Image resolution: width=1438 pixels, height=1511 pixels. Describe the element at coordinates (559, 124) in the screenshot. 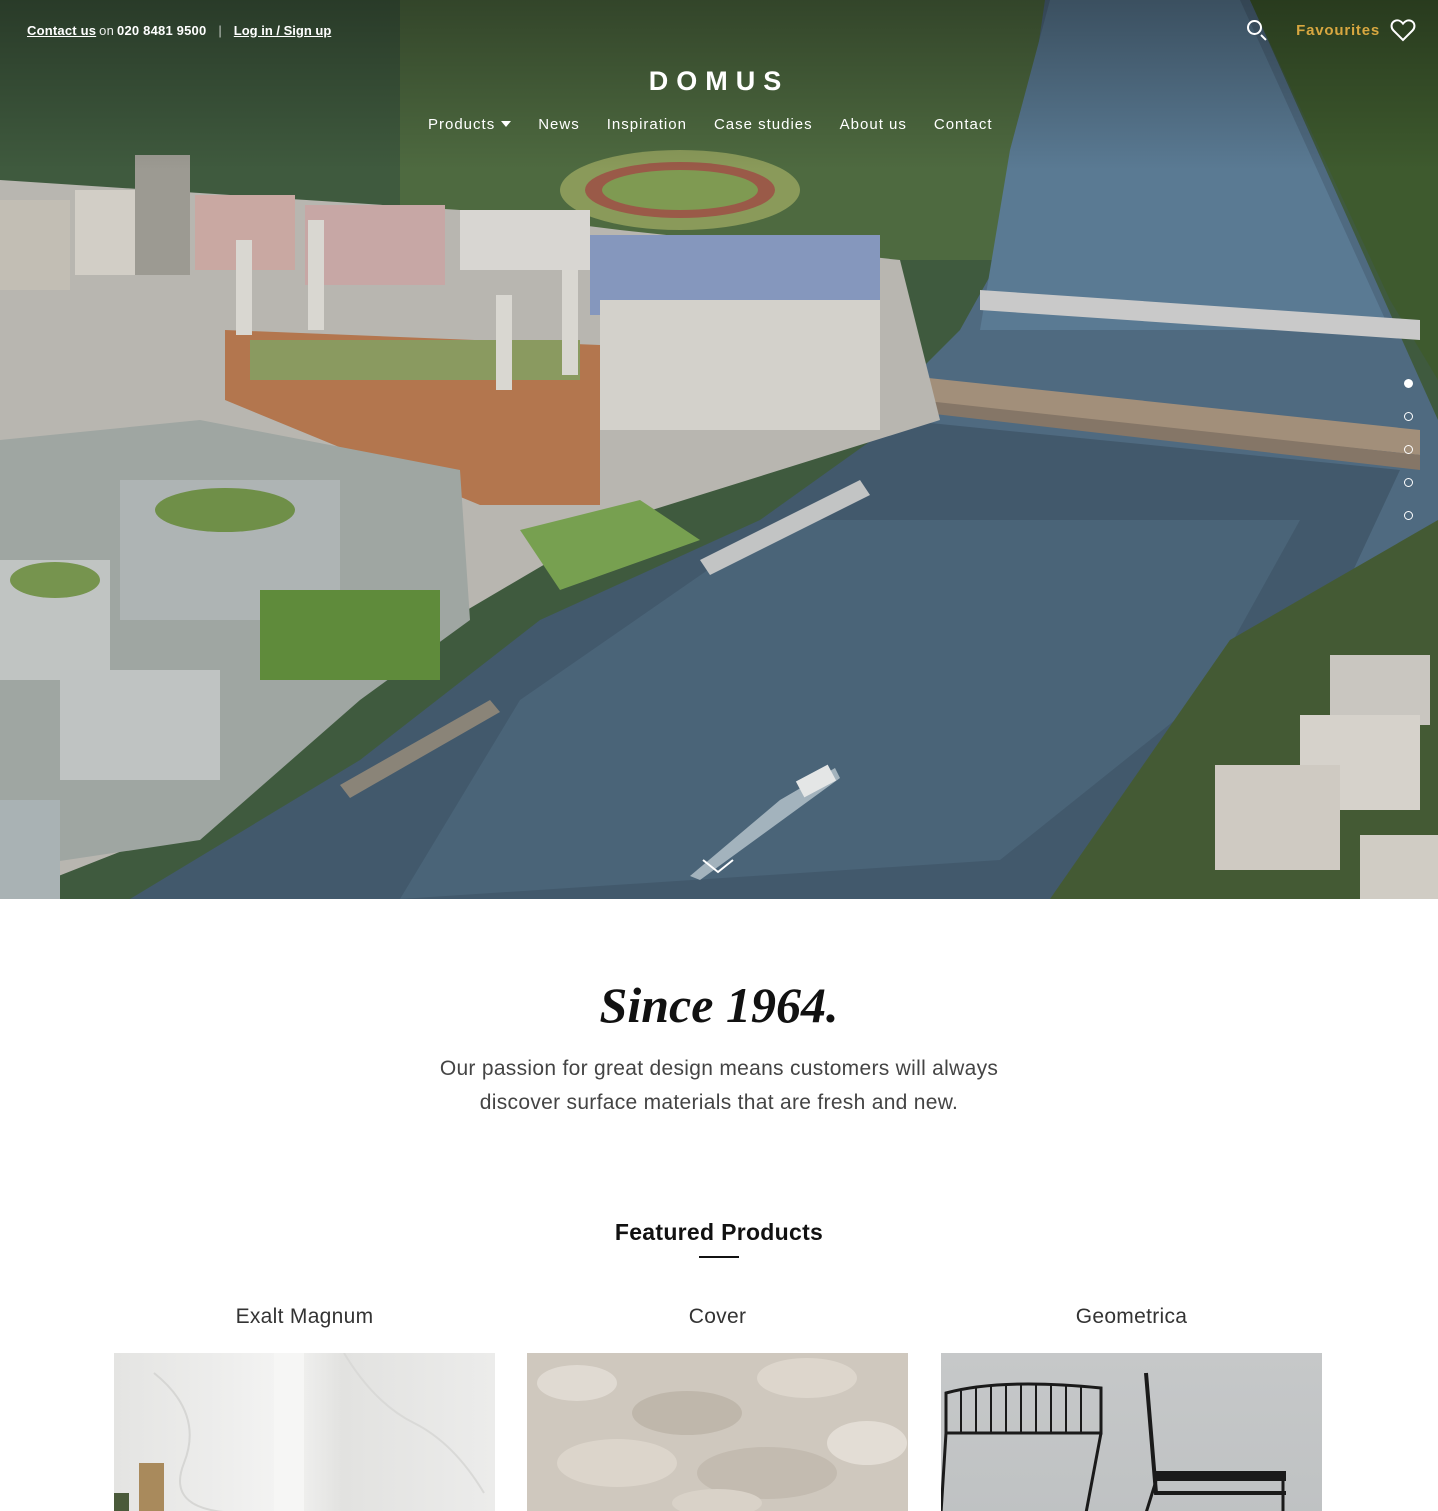

I see `nav-item-news: News` at that location.